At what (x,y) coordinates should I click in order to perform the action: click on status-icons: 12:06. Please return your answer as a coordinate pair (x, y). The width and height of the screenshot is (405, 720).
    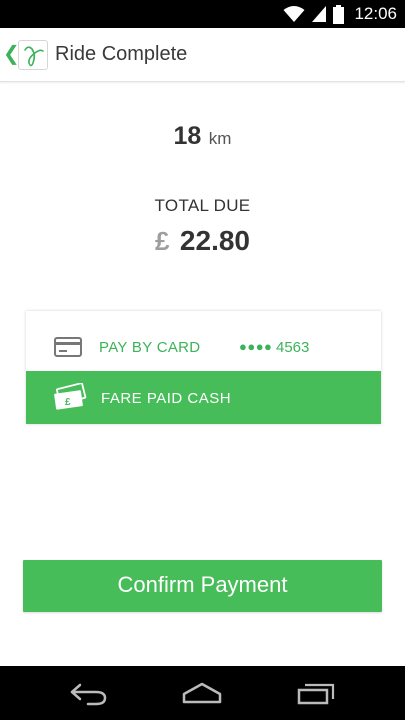
    Looking at the image, I should click on (340, 14).